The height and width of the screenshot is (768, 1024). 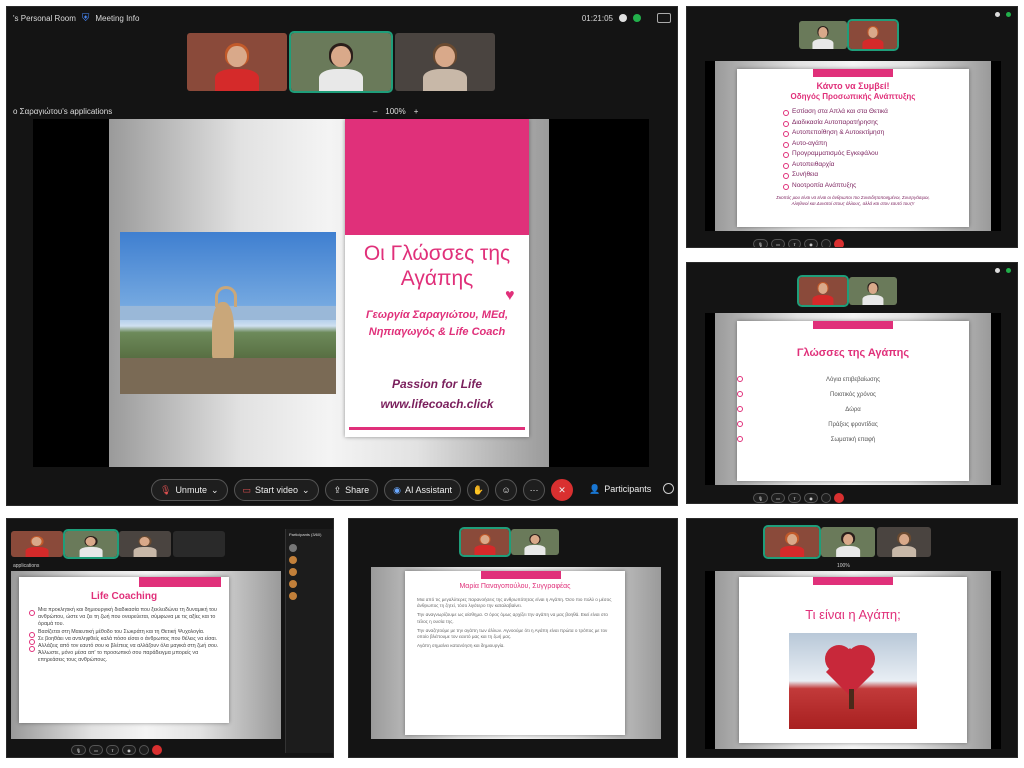 What do you see at coordinates (853, 681) in the screenshot?
I see `heart-tree-image` at bounding box center [853, 681].